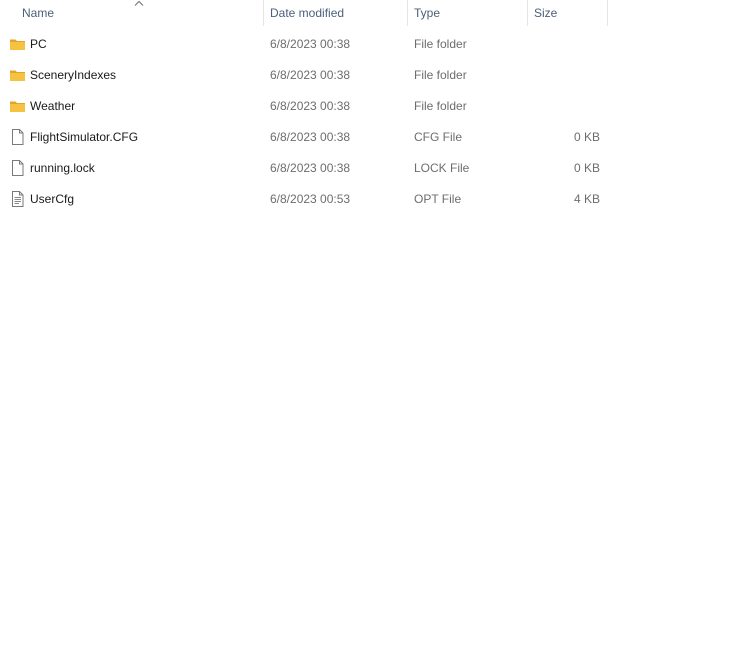  I want to click on column-header-size: Size, so click(567, 13).